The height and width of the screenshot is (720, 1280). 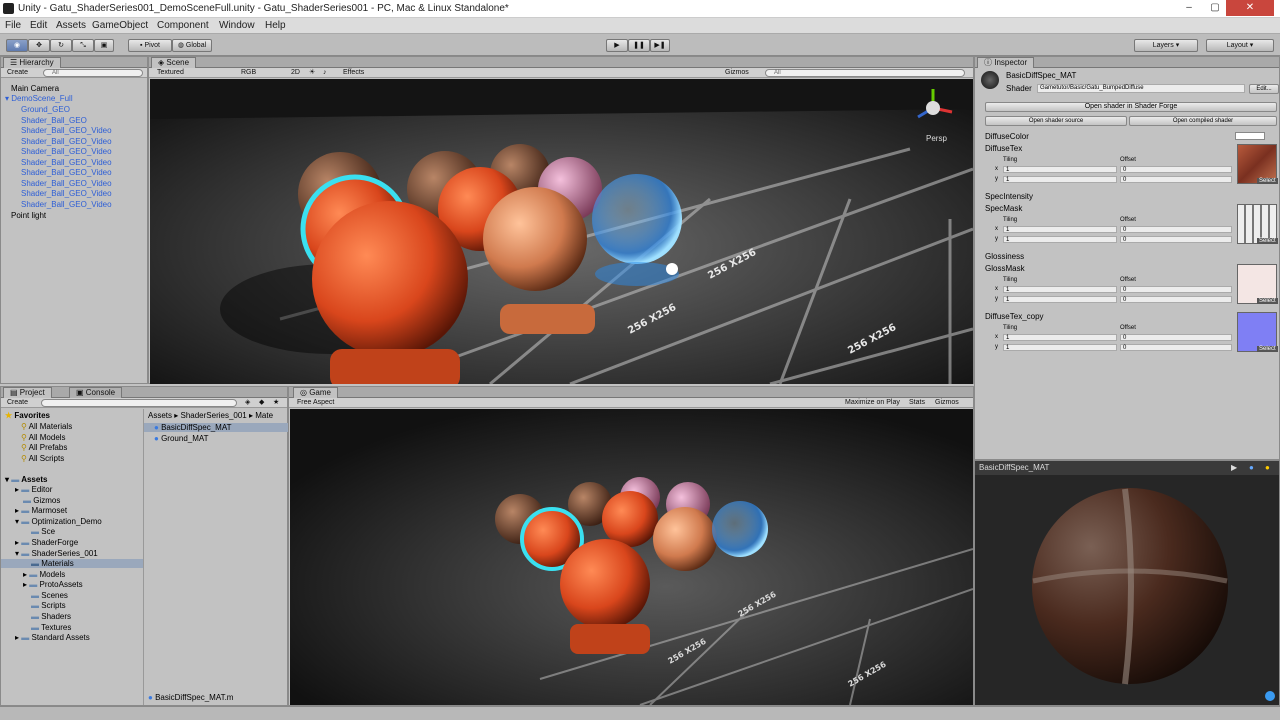 What do you see at coordinates (1251, 467) in the screenshot?
I see `preview-sphere-icon: ●` at bounding box center [1251, 467].